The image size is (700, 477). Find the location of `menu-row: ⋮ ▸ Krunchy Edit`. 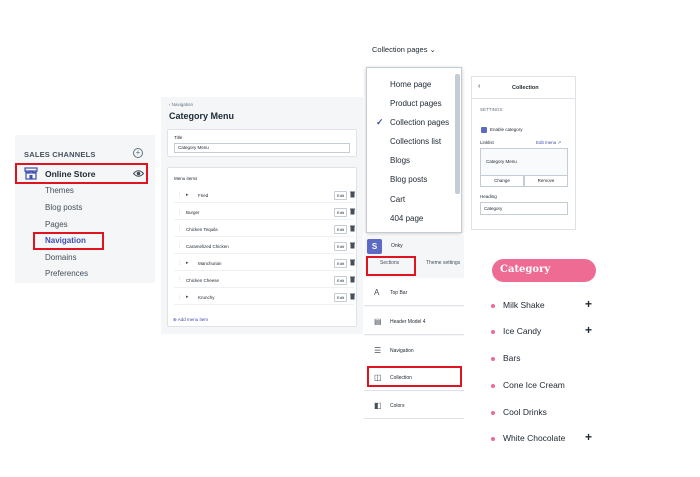

menu-row: ⋮ ▸ Krunchy Edit is located at coordinates (264, 298).